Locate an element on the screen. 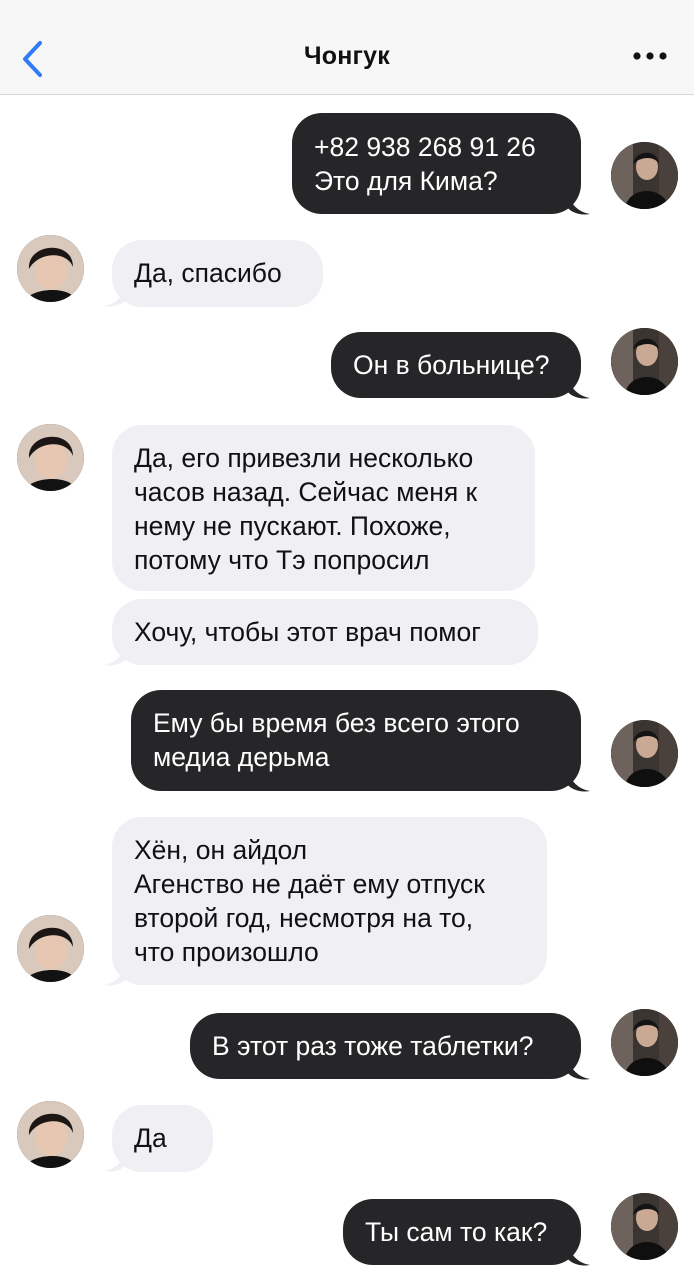  ellipsis-icon is located at coordinates (650, 56).